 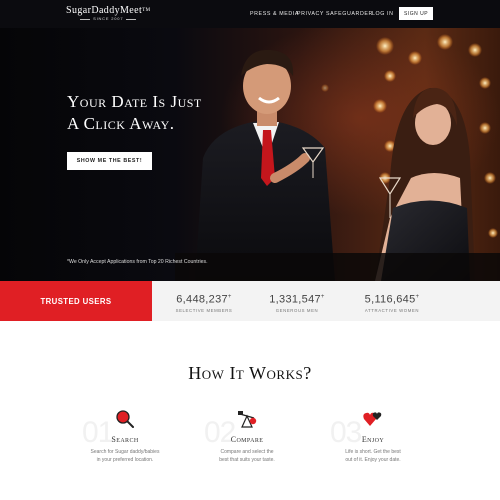 What do you see at coordinates (250, 373) in the screenshot?
I see `how-it-works-title: How It Works?` at bounding box center [250, 373].